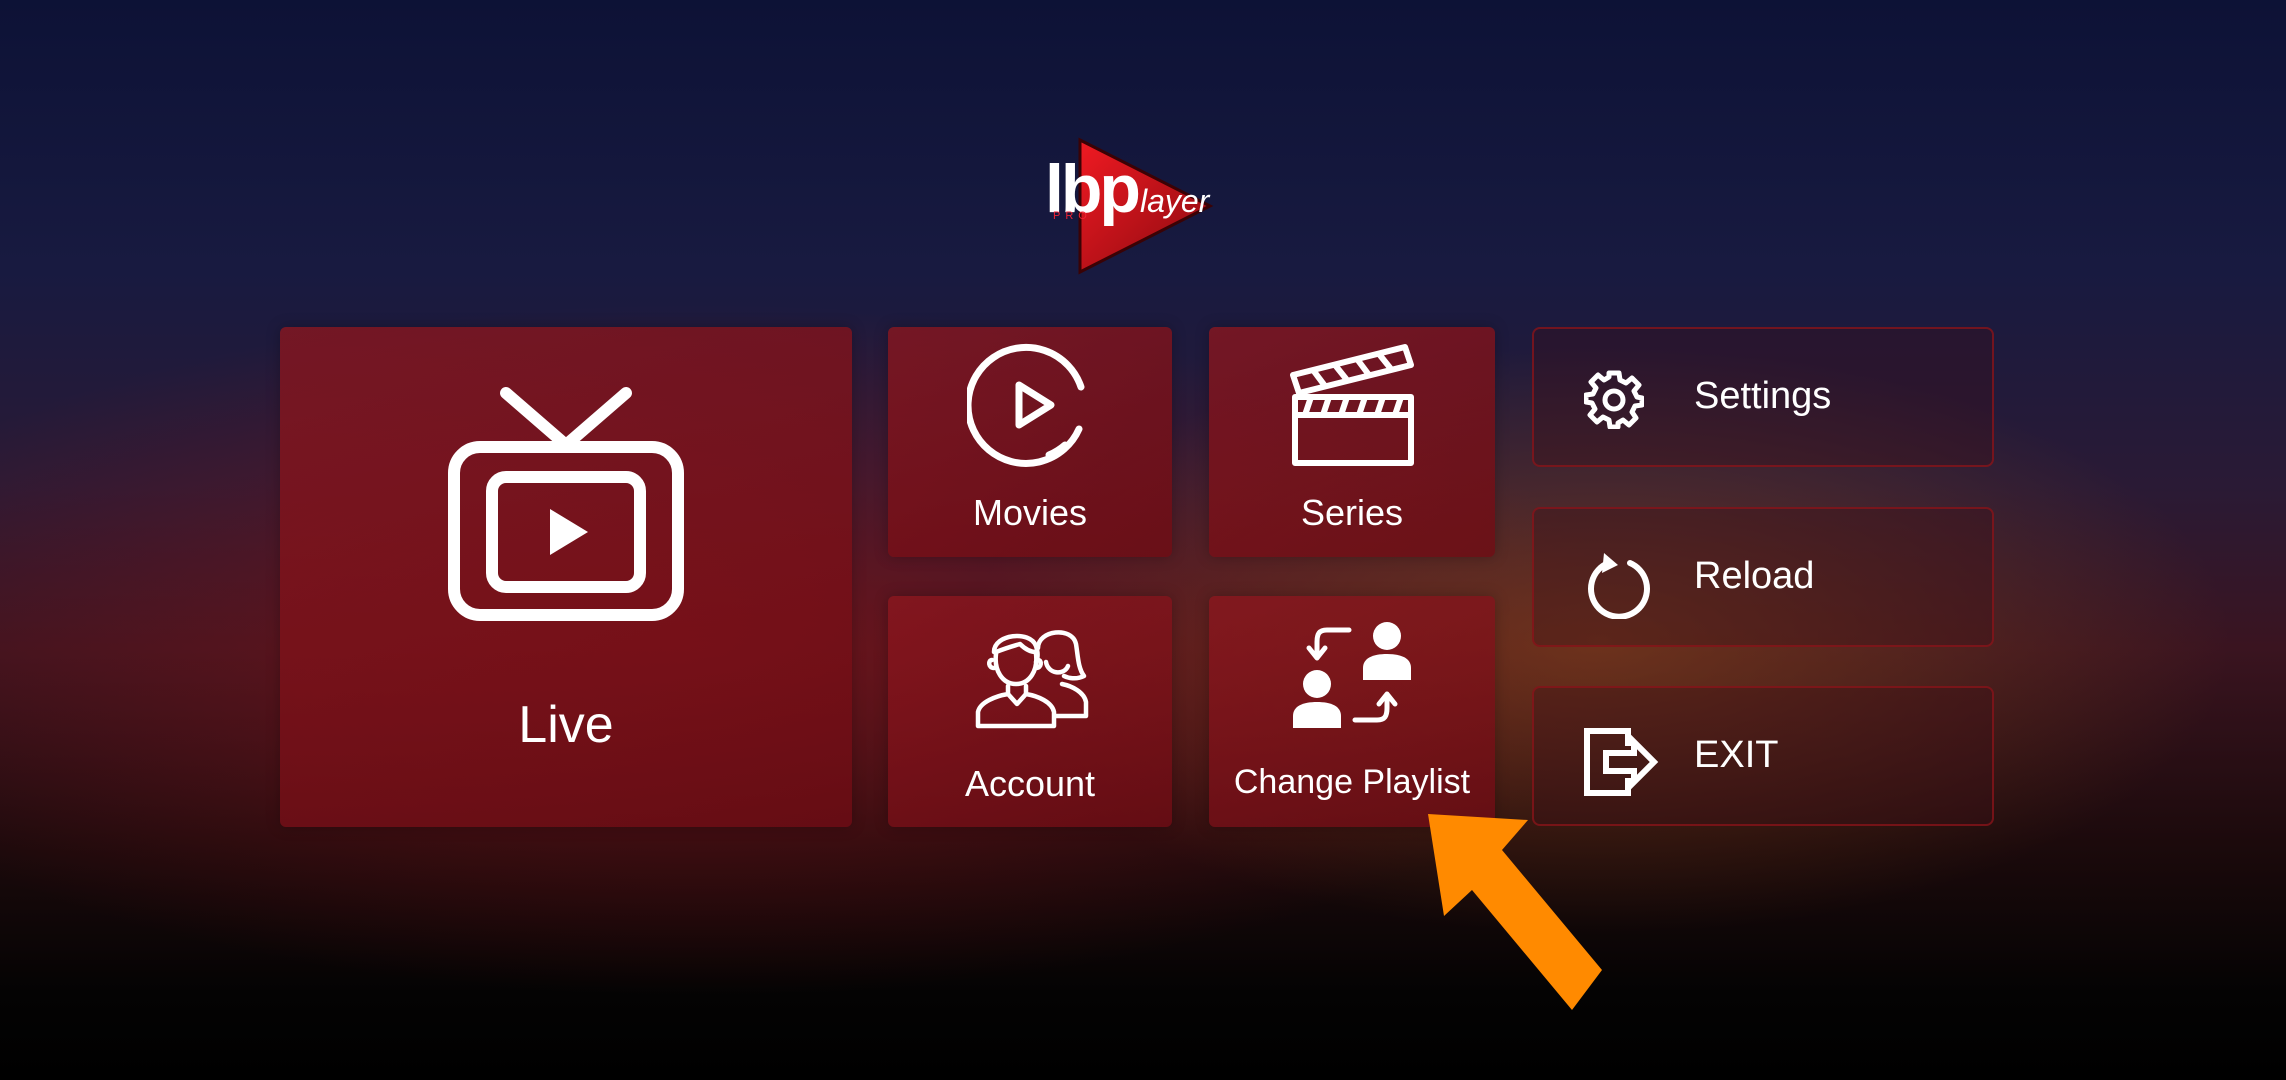 This screenshot has height=1080, width=2286. I want to click on pointer-arrow-icon, so click(1515, 912).